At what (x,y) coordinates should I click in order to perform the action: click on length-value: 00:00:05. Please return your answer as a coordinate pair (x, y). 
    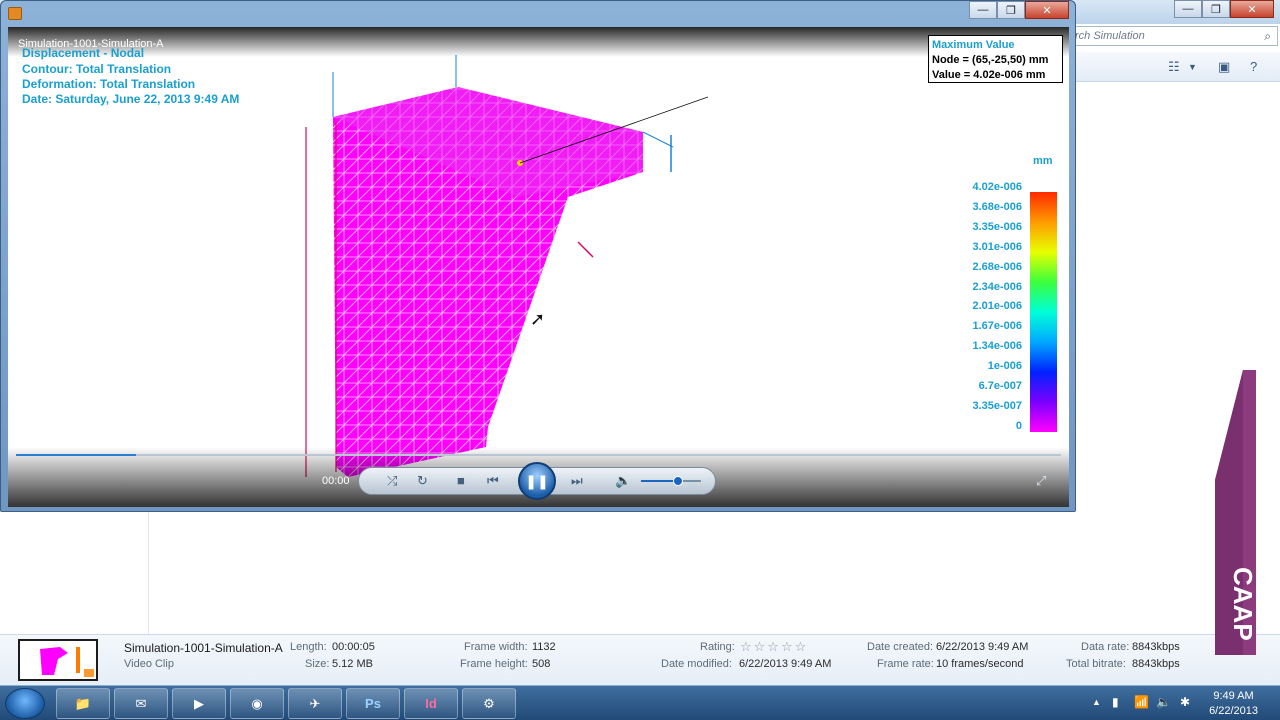
    Looking at the image, I should click on (353, 647).